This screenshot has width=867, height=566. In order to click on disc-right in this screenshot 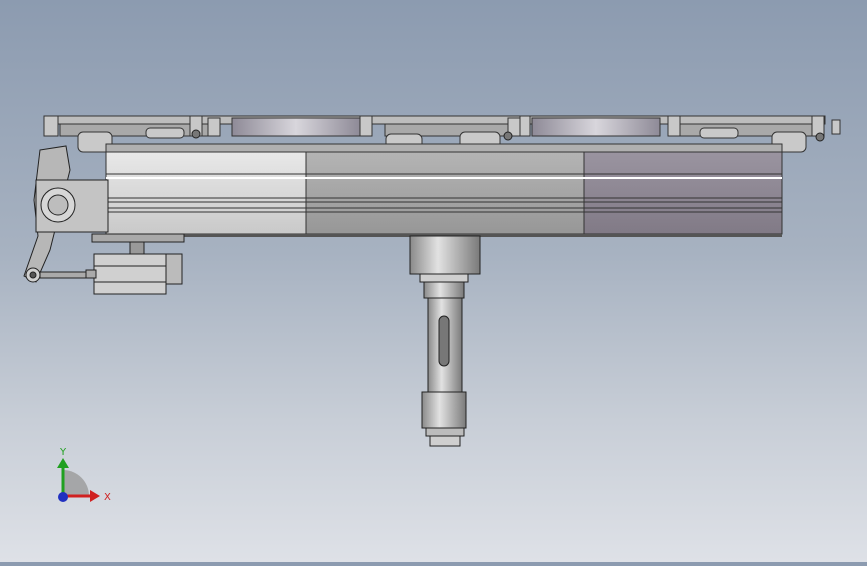, I will do `click(596, 127)`.